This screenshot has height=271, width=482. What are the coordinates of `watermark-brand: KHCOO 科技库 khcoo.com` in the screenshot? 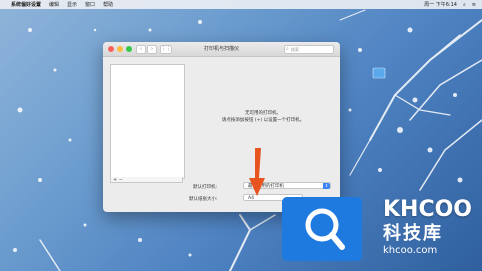 It's located at (431, 227).